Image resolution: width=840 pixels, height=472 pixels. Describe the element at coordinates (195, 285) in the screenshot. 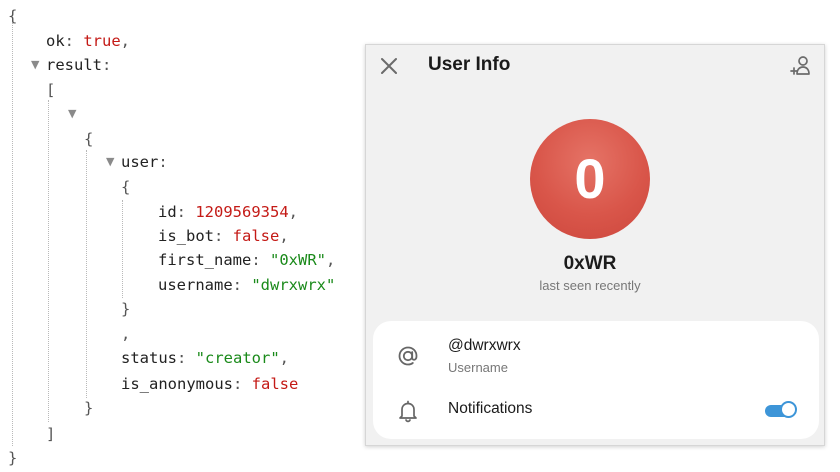

I see `json-key: username` at that location.